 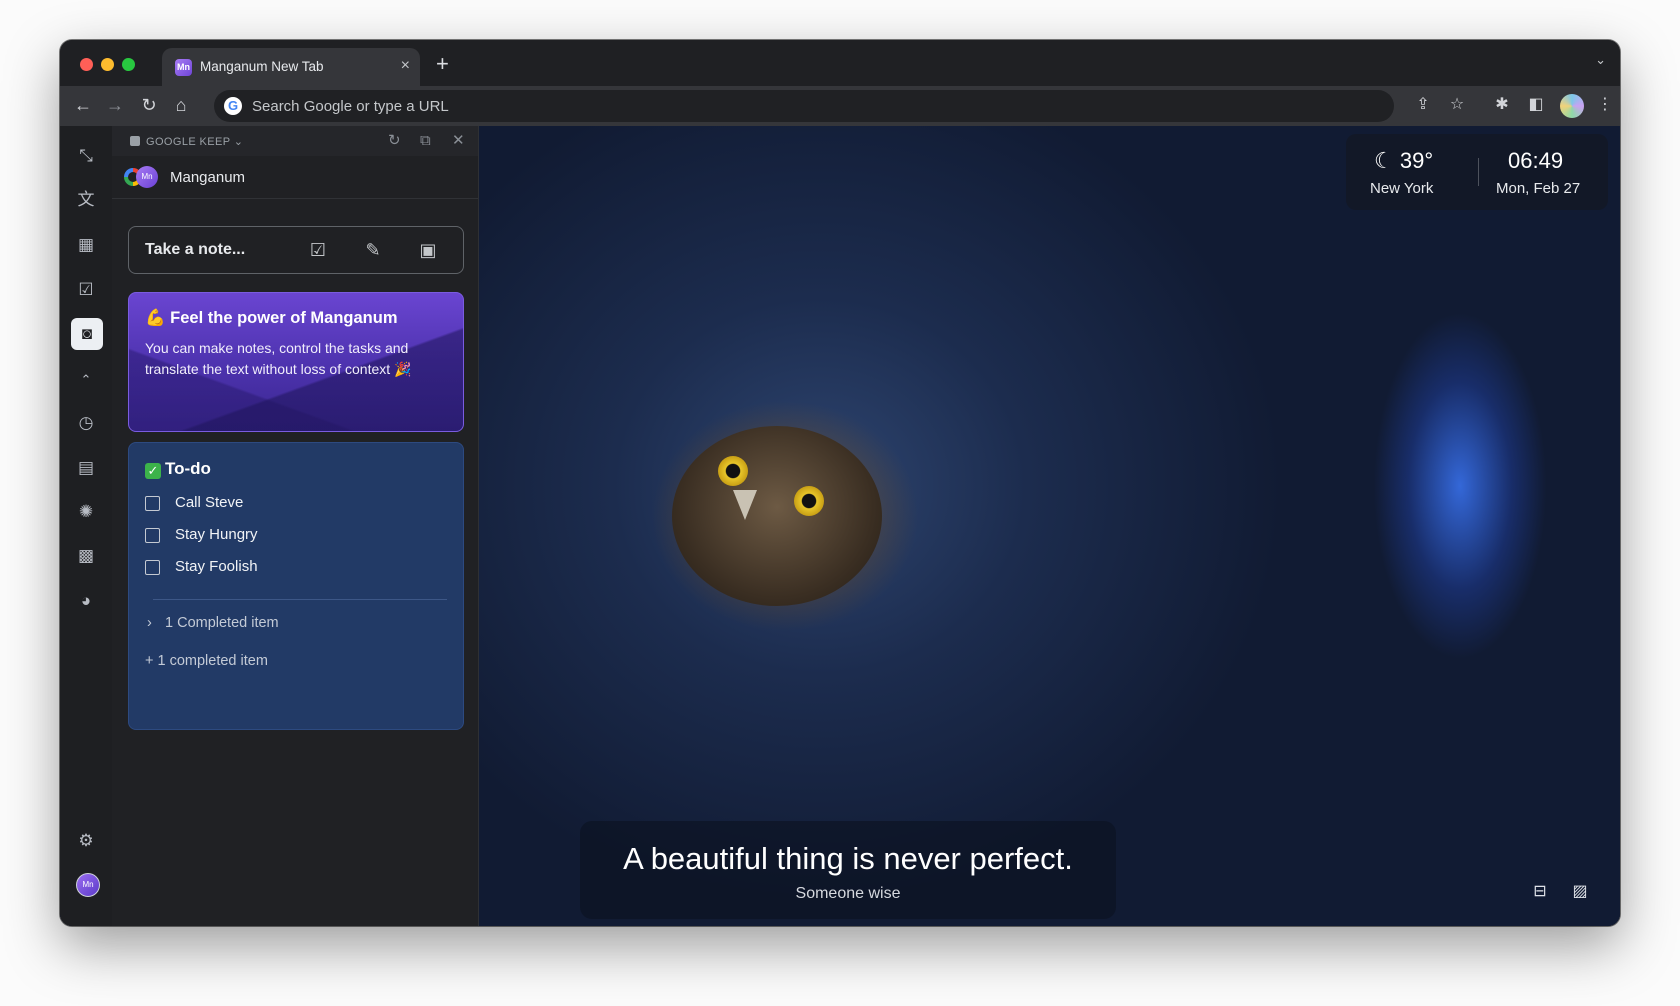 What do you see at coordinates (86, 601) in the screenshot?
I see `pacman-game-icon: ◕` at bounding box center [86, 601].